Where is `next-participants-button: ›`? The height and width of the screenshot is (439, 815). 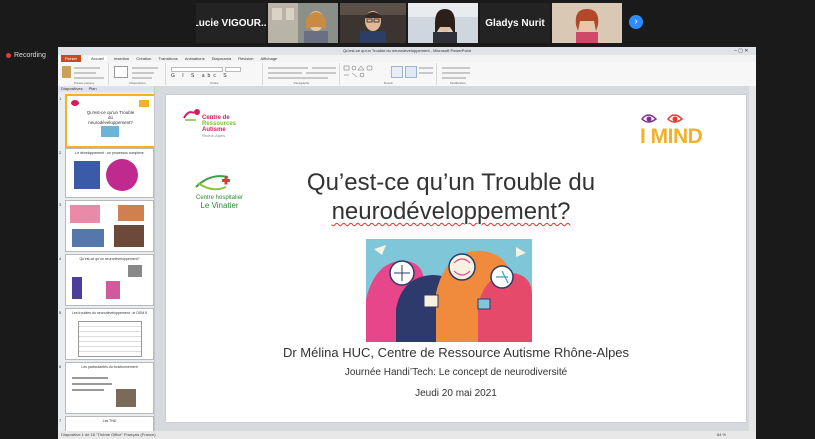
next-participants-button: › is located at coordinates (636, 22).